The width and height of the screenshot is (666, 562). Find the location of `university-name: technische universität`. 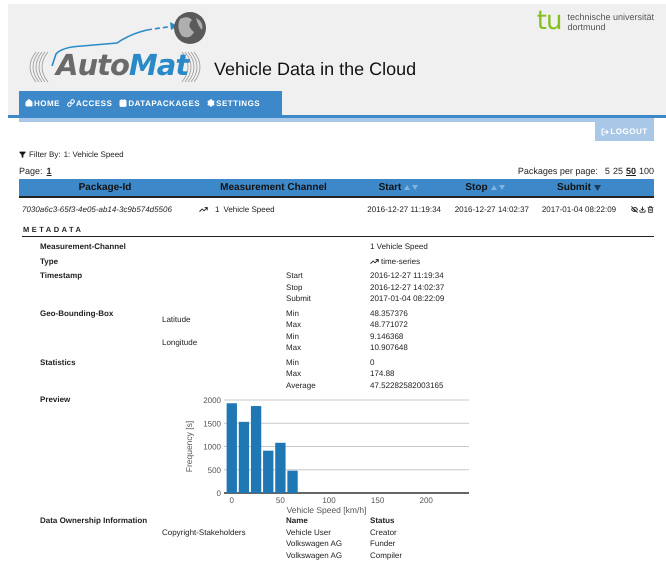

university-name: technische universität is located at coordinates (610, 17).